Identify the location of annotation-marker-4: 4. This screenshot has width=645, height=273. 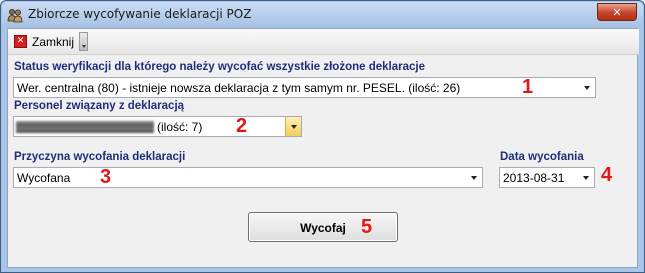
(607, 175).